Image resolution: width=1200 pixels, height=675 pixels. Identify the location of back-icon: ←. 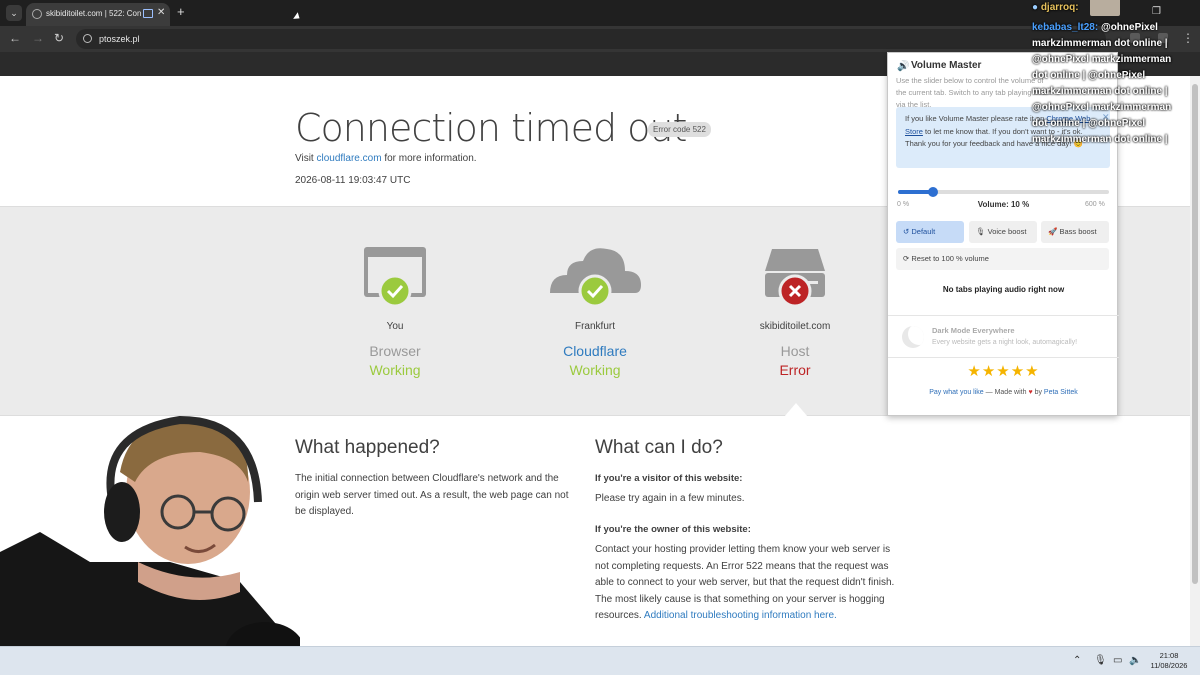
(15, 38).